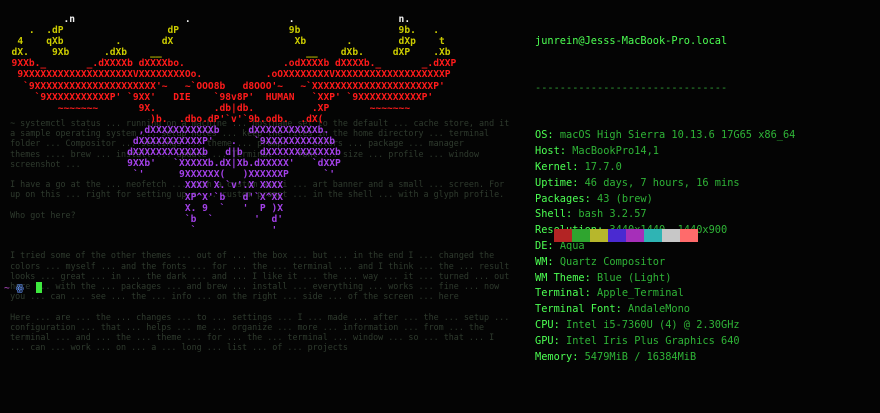  What do you see at coordinates (139, 230) in the screenshot?
I see `ascii-art-line: ` '` at bounding box center [139, 230].